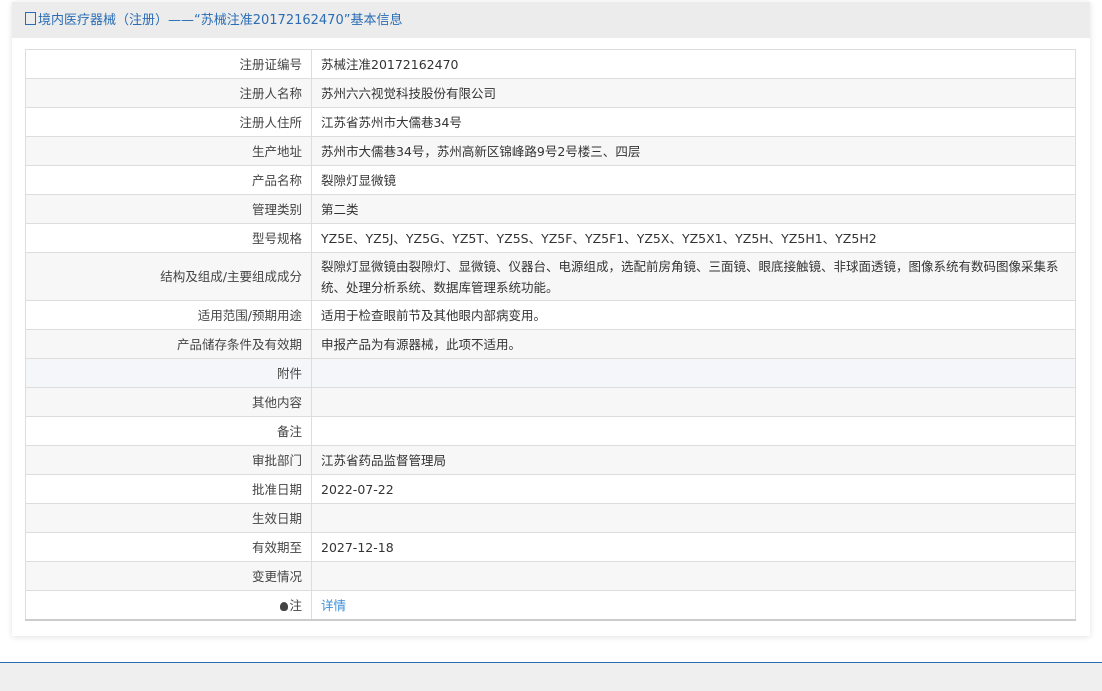 The height and width of the screenshot is (691, 1102). What do you see at coordinates (168, 344) in the screenshot?
I see `row-label: 产品储存条件及有效期` at bounding box center [168, 344].